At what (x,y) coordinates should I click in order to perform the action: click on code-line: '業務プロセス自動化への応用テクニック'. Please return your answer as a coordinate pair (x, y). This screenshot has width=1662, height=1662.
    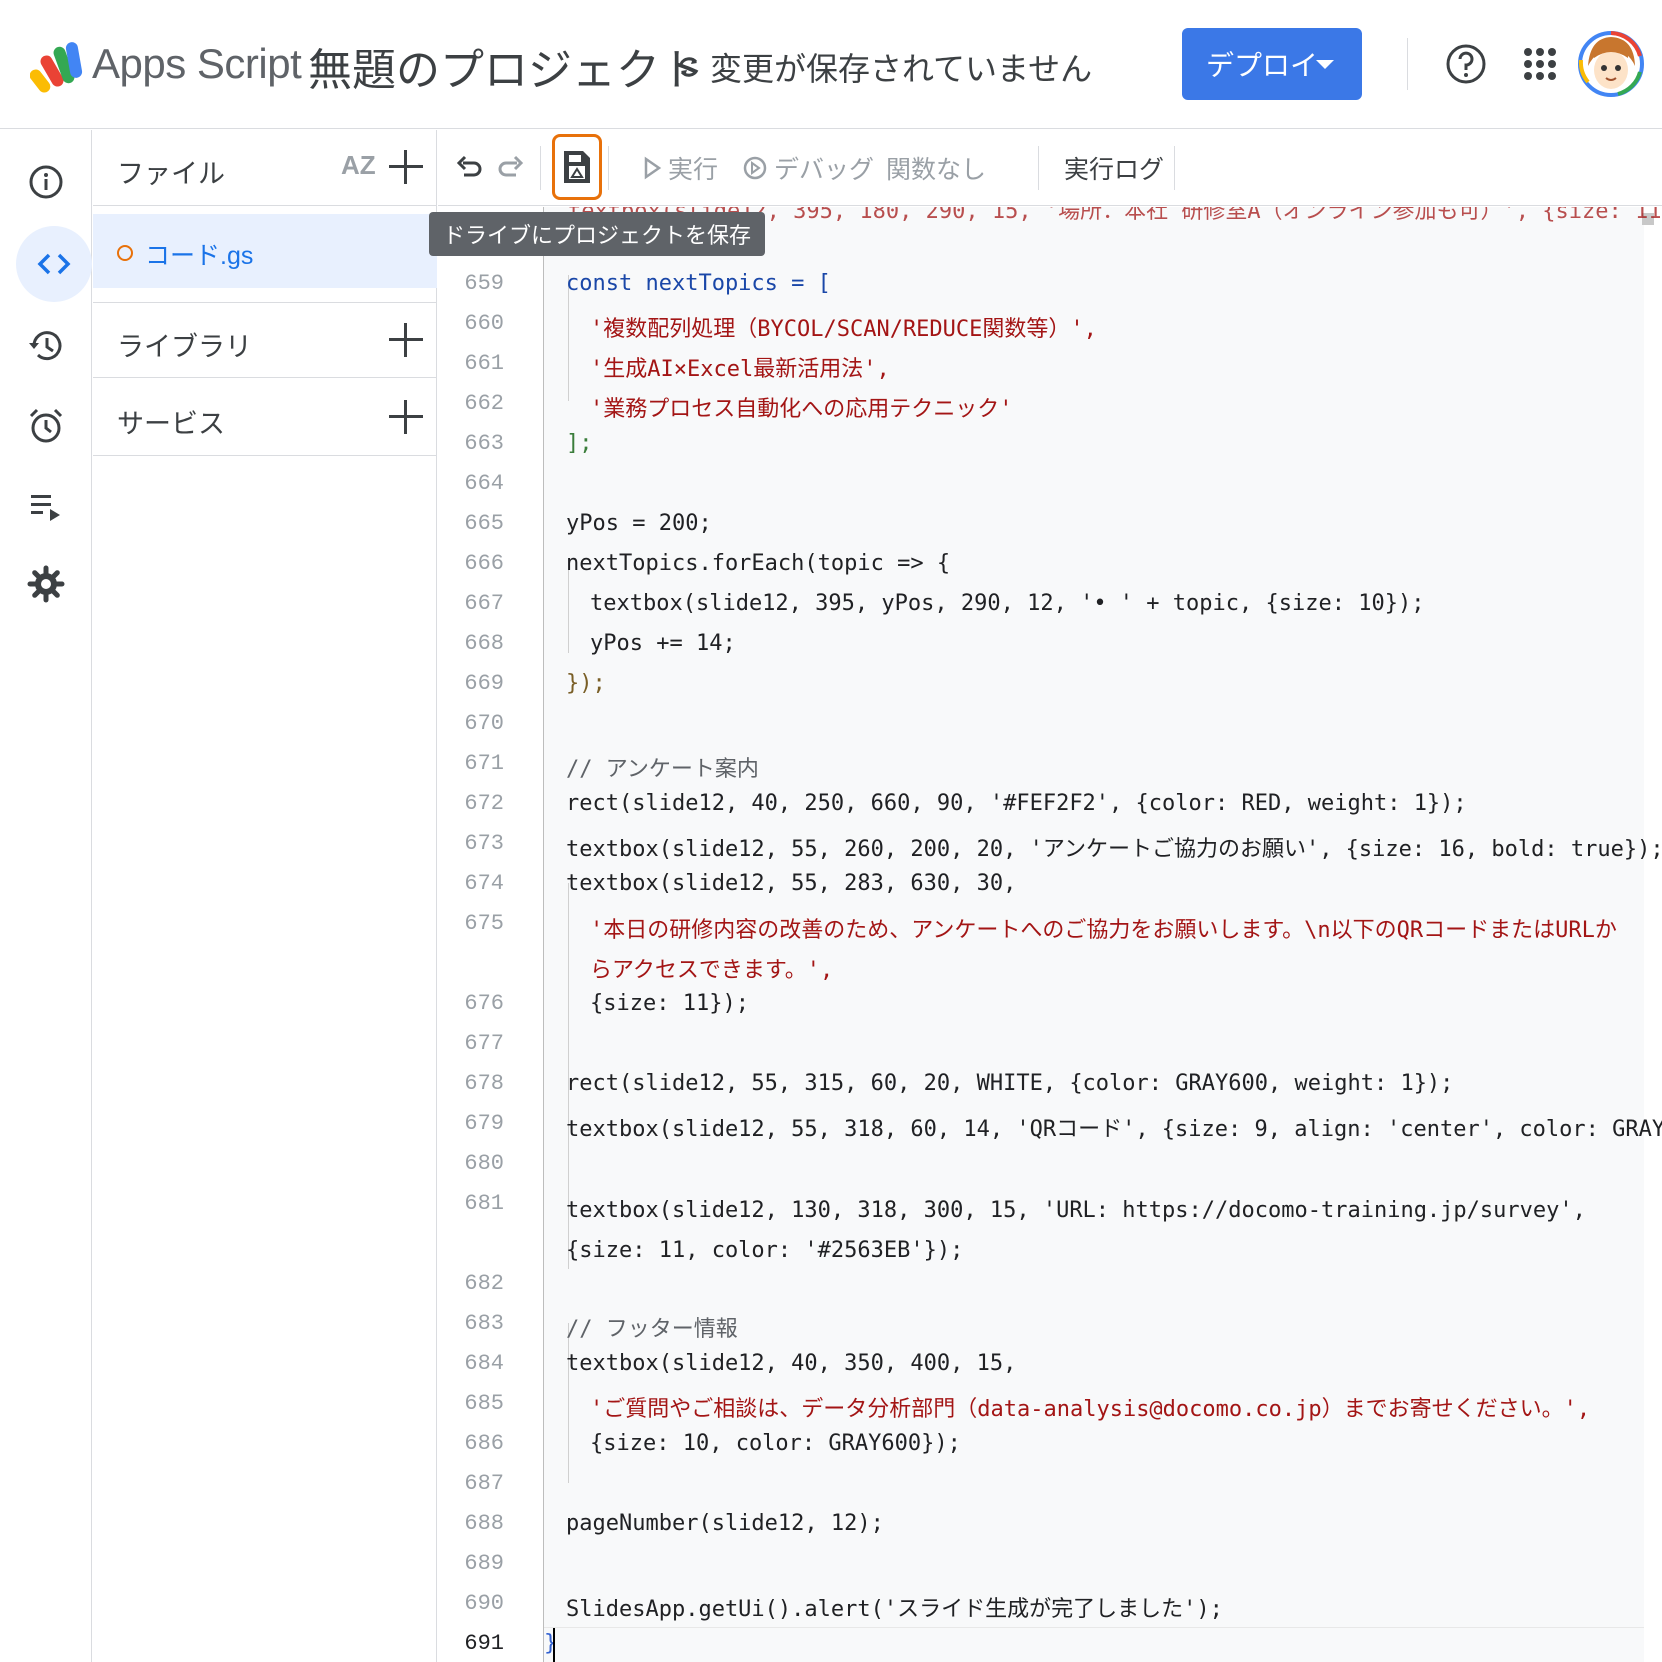
    Looking at the image, I should click on (801, 409).